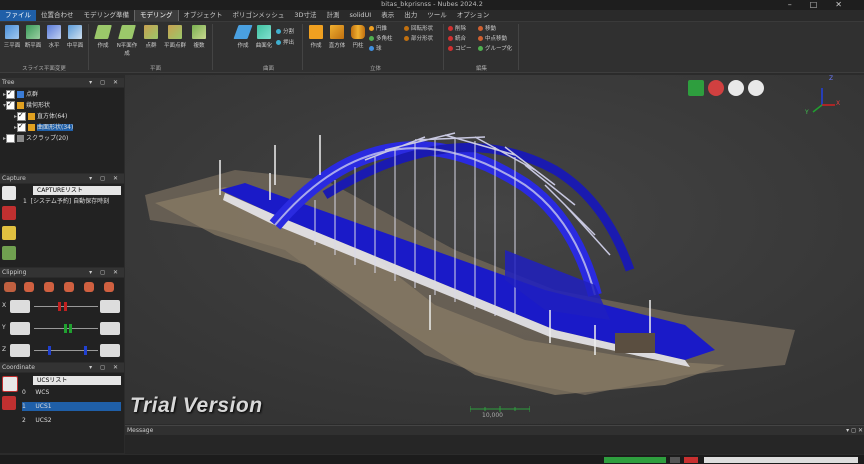 This screenshot has width=864, height=464. I want to click on tree-item-scrap: ▸ スクラップ(20), so click(35, 138).